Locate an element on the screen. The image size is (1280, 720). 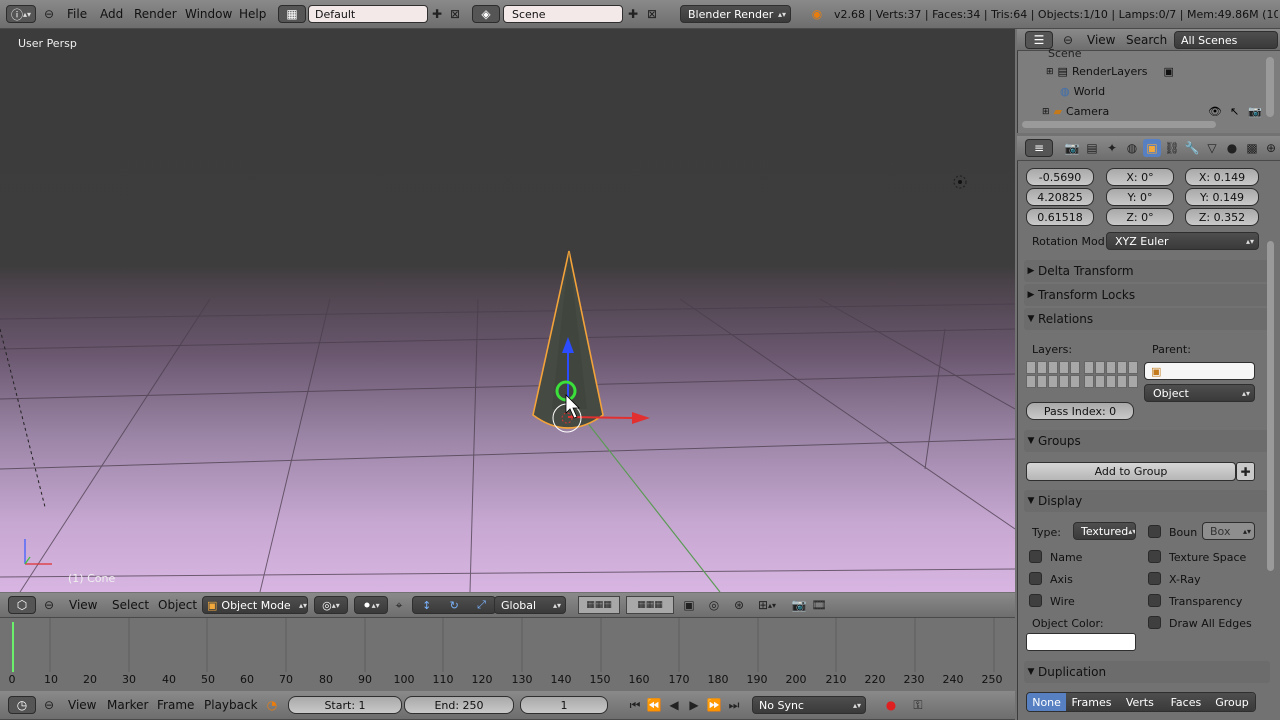
prev-keyframe-icon: ⏪ is located at coordinates (654, 705).